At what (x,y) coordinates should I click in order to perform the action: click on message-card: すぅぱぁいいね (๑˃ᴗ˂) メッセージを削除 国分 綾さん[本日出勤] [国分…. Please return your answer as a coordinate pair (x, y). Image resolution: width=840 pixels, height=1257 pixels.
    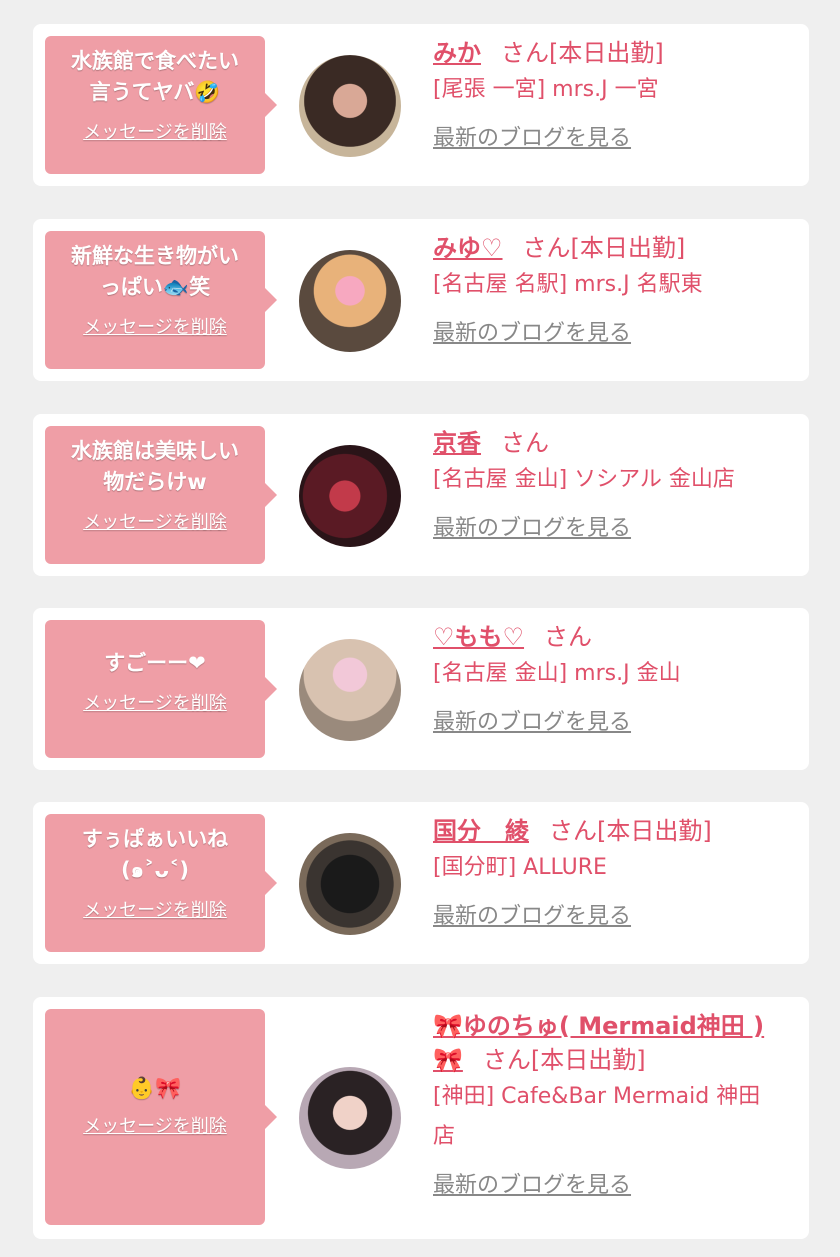
    Looking at the image, I should click on (421, 883).